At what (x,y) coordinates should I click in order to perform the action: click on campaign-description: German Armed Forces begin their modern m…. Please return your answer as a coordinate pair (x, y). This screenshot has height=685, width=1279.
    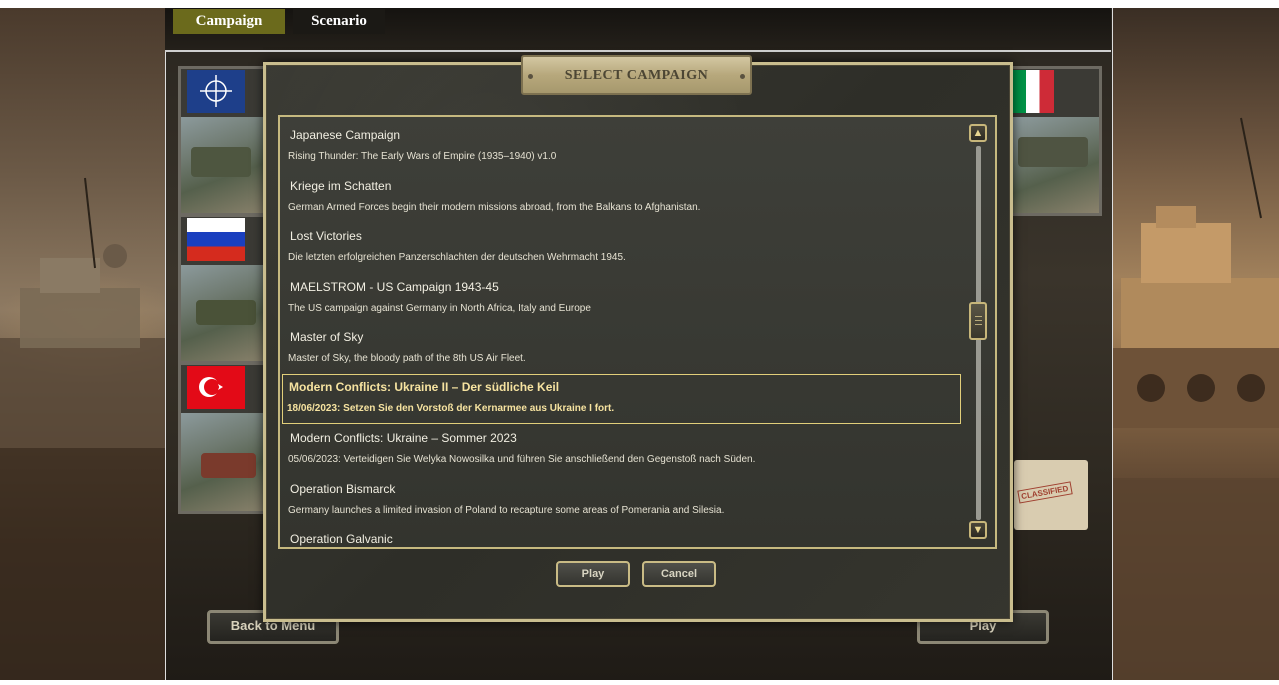
    Looking at the image, I should click on (494, 207).